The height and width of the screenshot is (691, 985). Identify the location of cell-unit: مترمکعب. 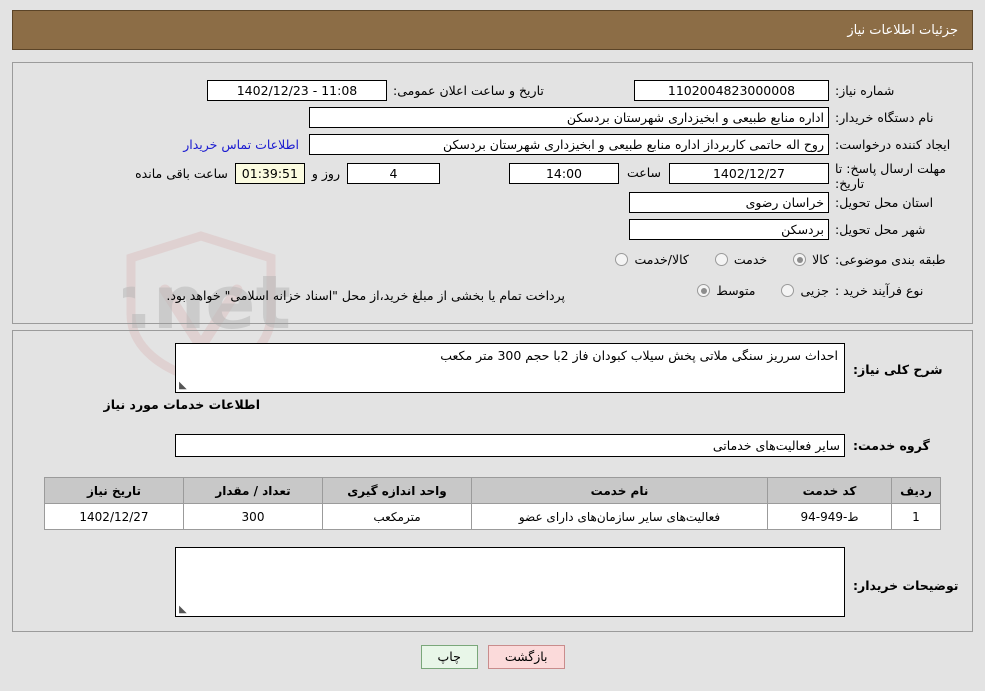
(397, 516).